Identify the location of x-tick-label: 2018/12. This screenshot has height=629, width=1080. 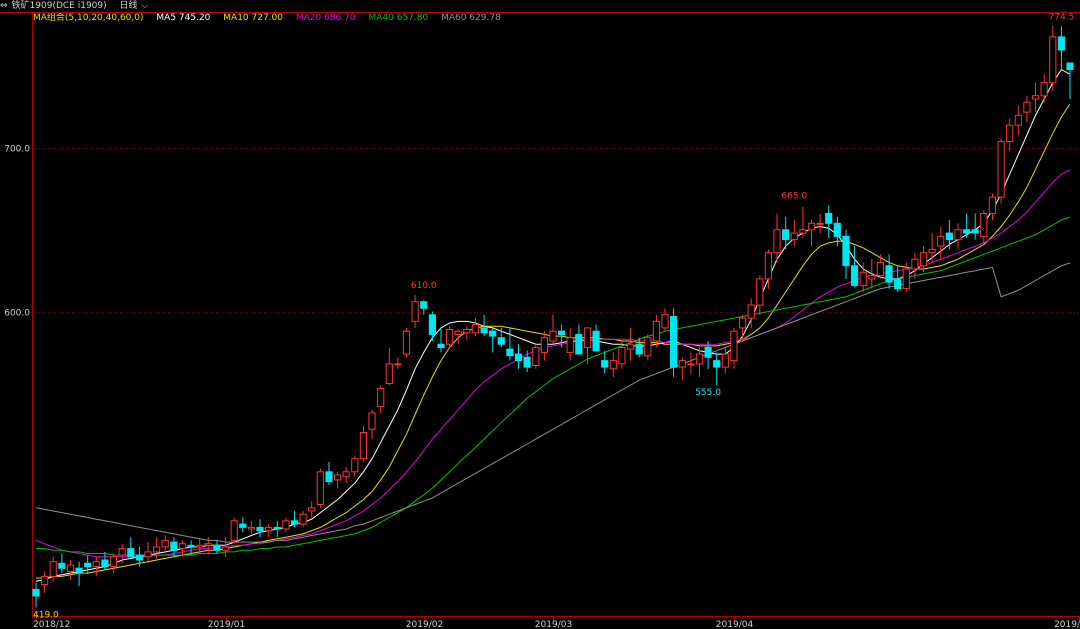
(51, 624).